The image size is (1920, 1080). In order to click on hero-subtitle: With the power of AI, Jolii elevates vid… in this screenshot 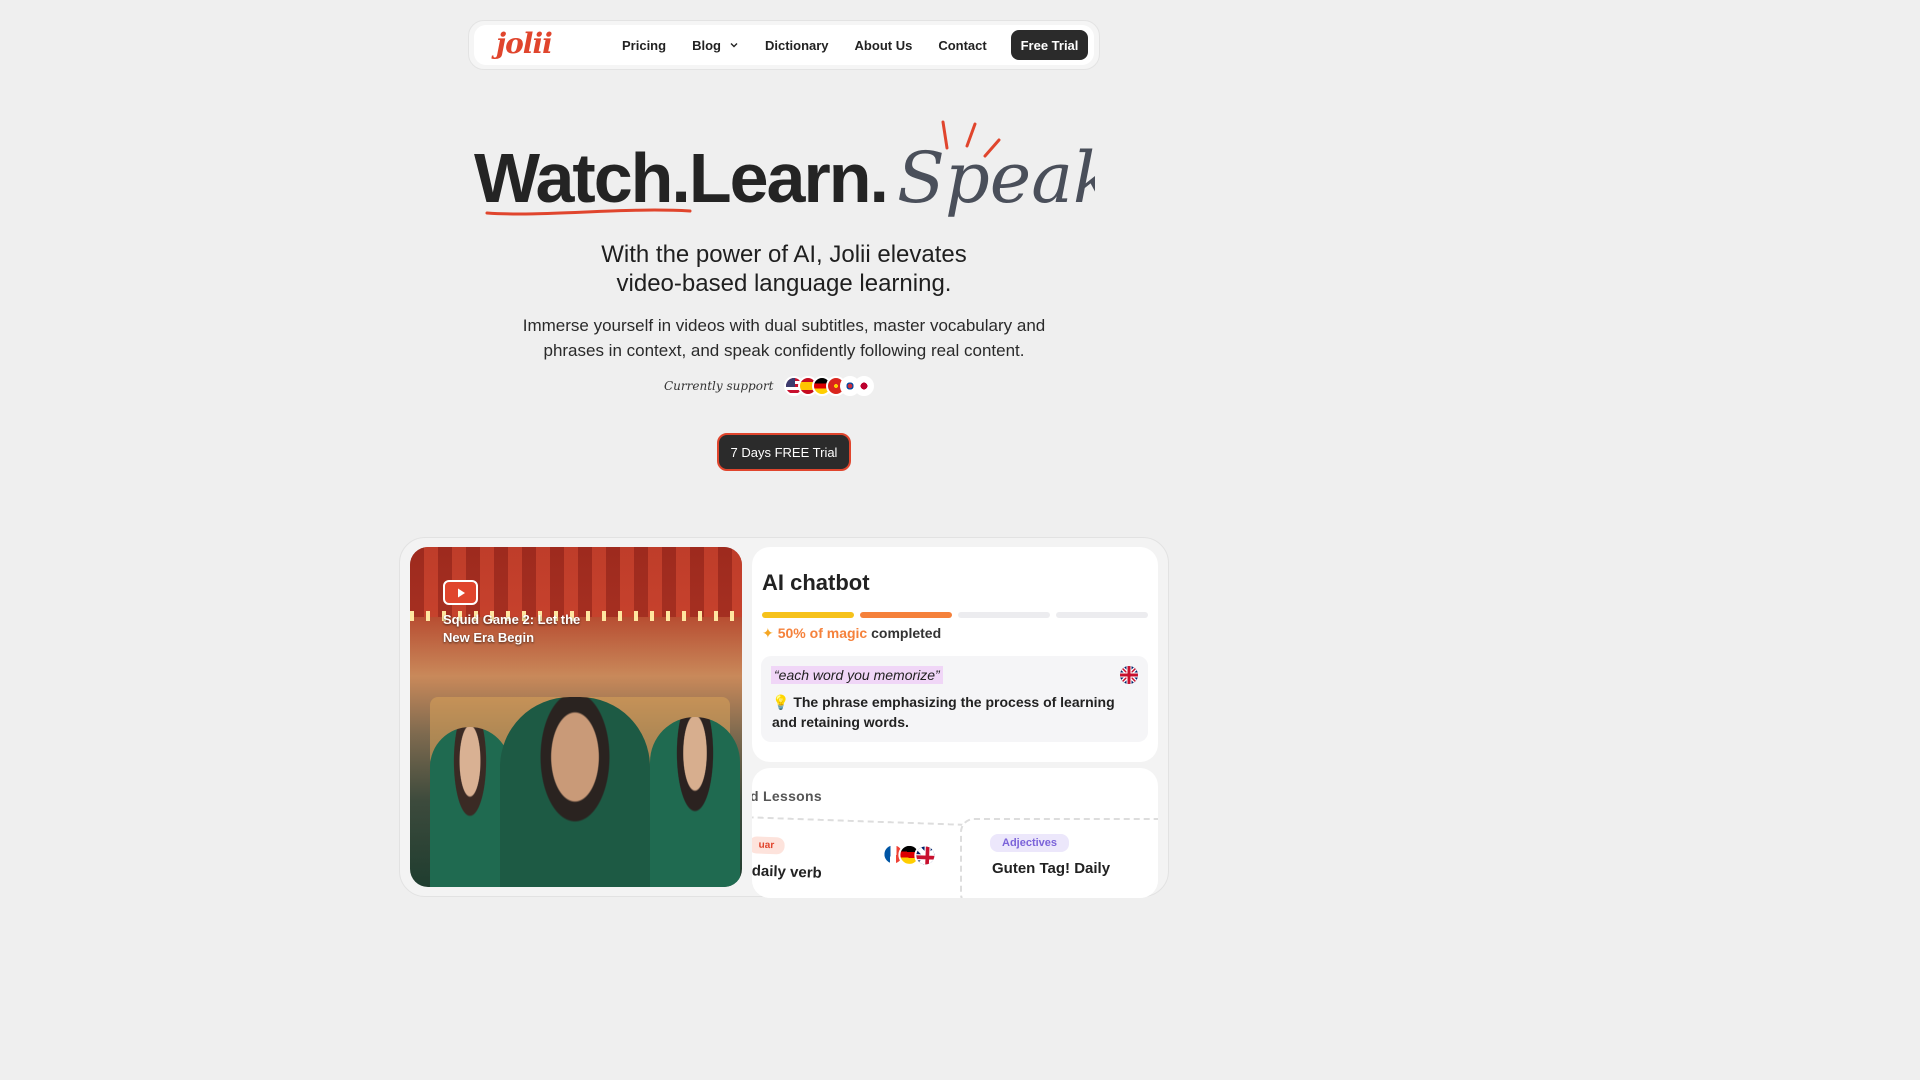, I will do `click(784, 269)`.